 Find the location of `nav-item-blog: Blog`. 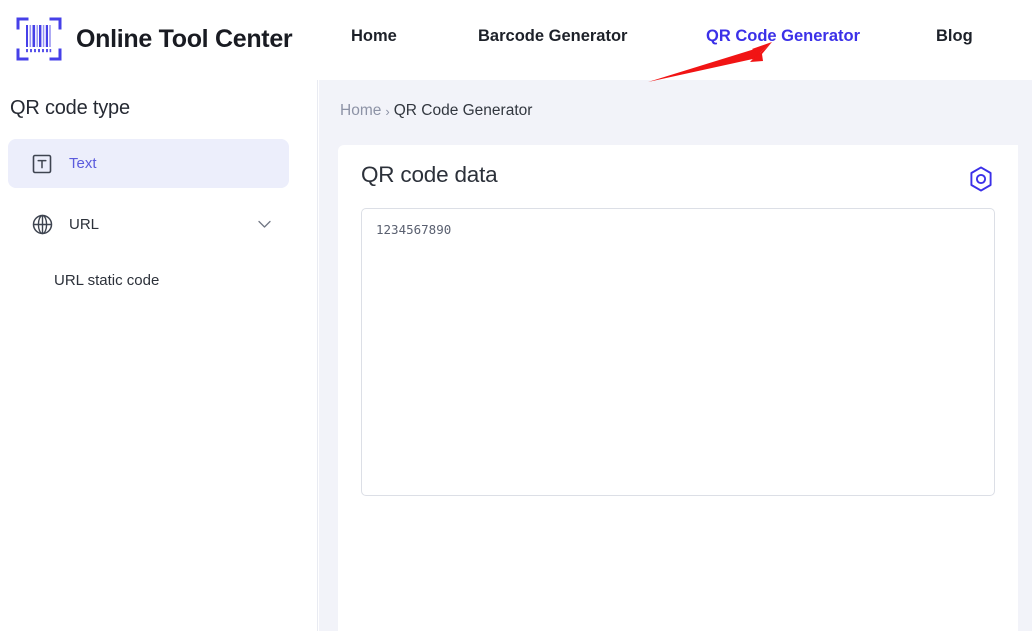

nav-item-blog: Blog is located at coordinates (954, 36).